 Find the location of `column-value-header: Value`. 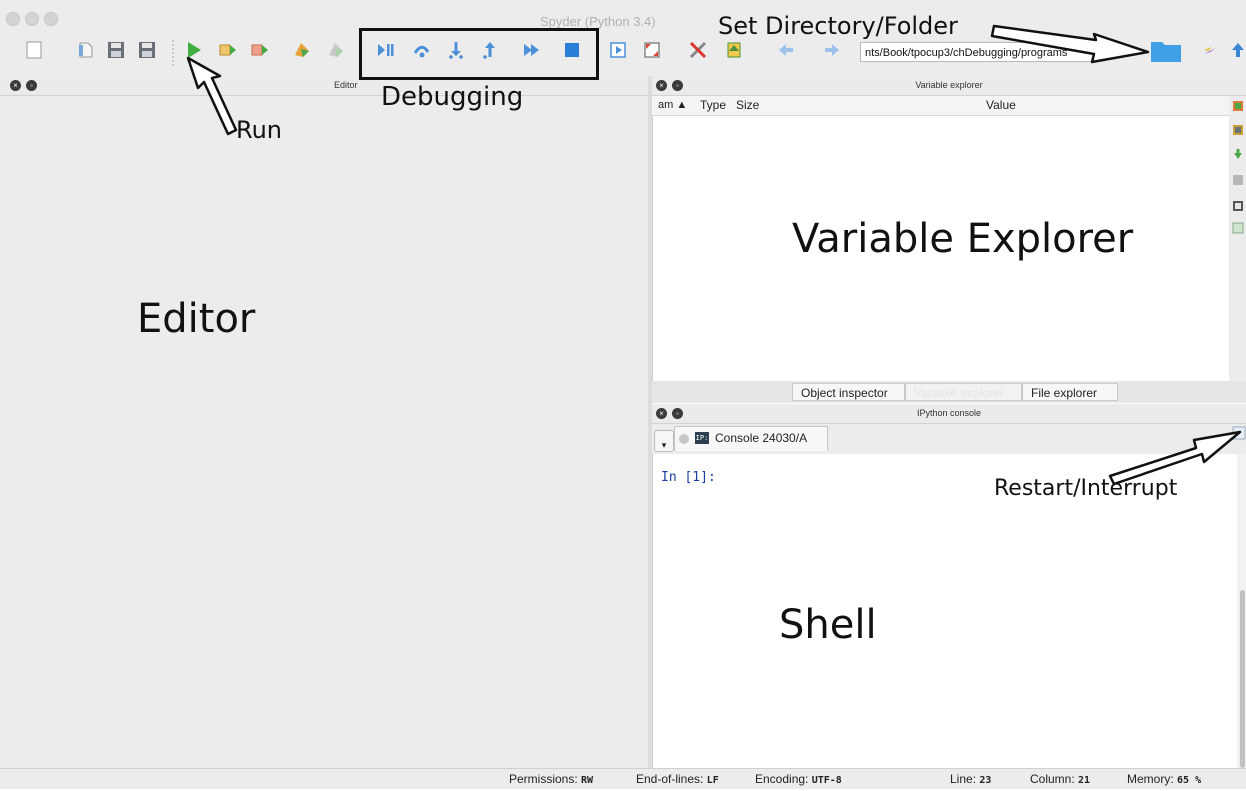

column-value-header: Value is located at coordinates (1001, 105).